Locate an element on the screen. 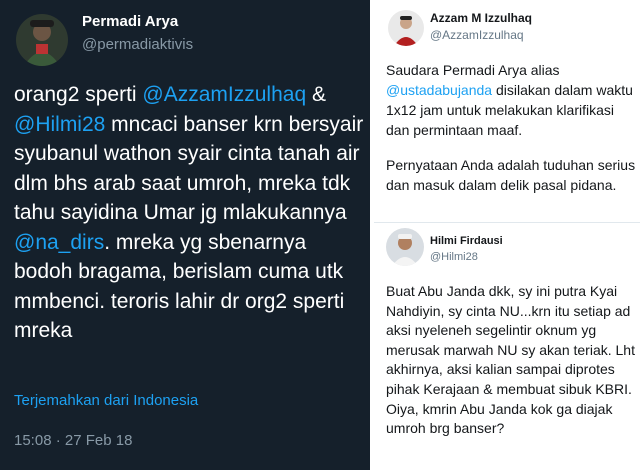 The width and height of the screenshot is (640, 470). mention-link: @AzzamIzzulhaq is located at coordinates (224, 94).